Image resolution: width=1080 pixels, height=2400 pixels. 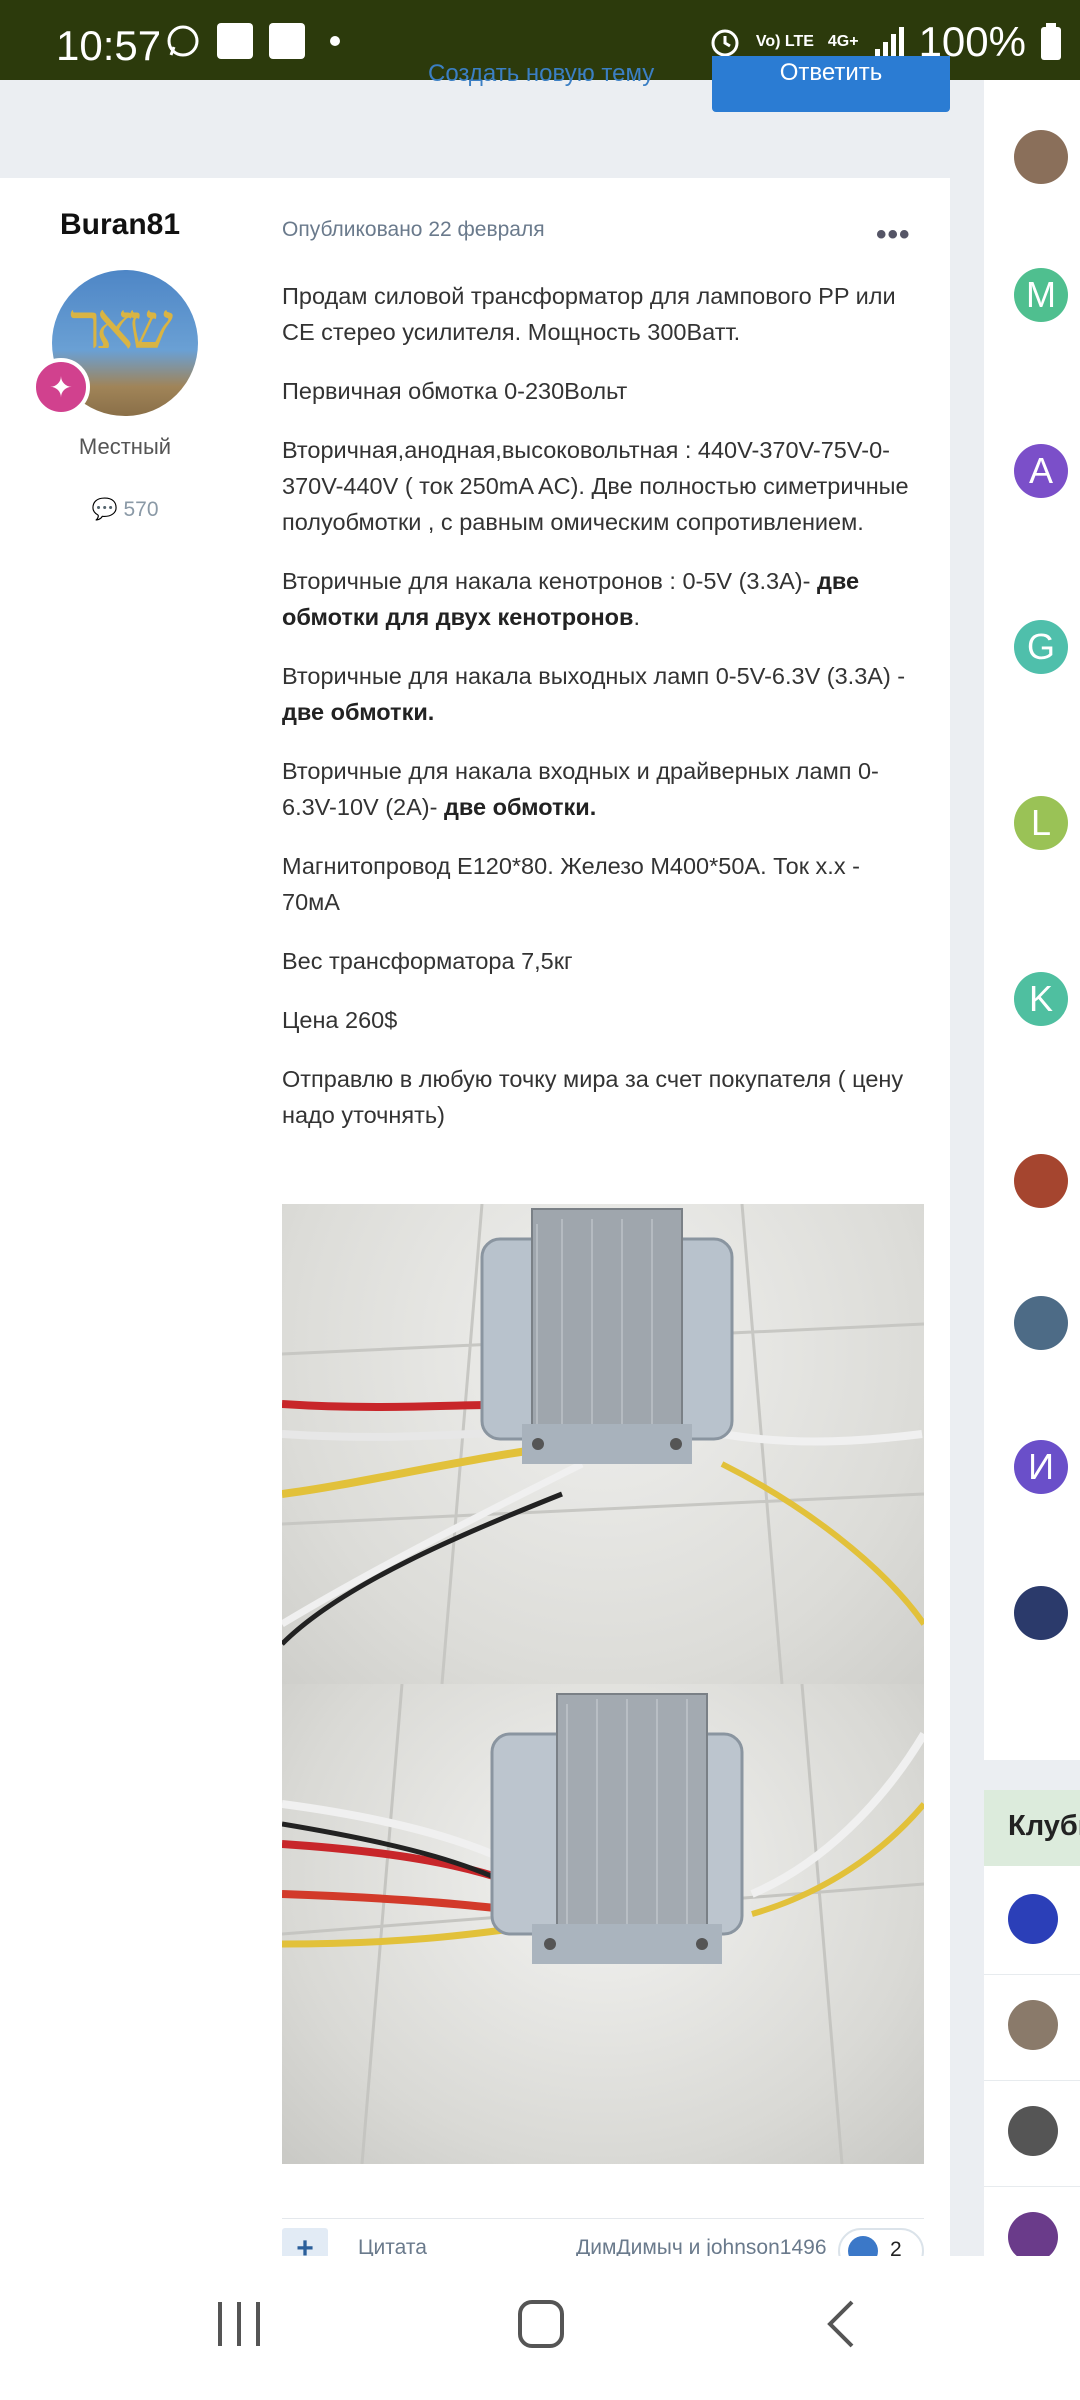 What do you see at coordinates (61, 387) in the screenshot?
I see `rank-badge-icon: ✦` at bounding box center [61, 387].